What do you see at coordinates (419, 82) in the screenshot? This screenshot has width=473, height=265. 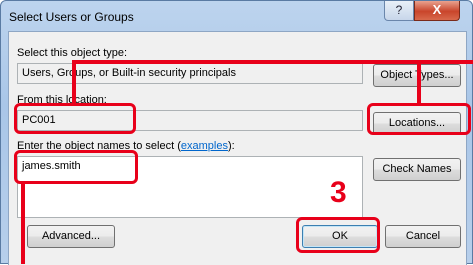 I see `callout-line-locations` at bounding box center [419, 82].